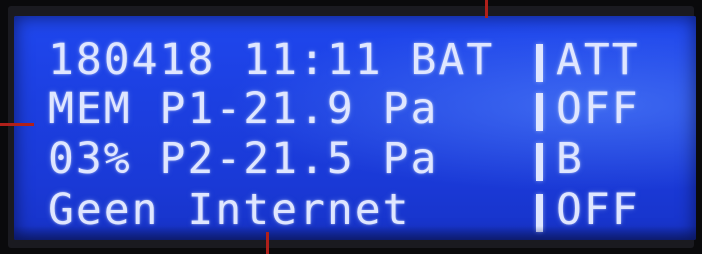  I want to click on annotation-leader-bottom, so click(267, 243).